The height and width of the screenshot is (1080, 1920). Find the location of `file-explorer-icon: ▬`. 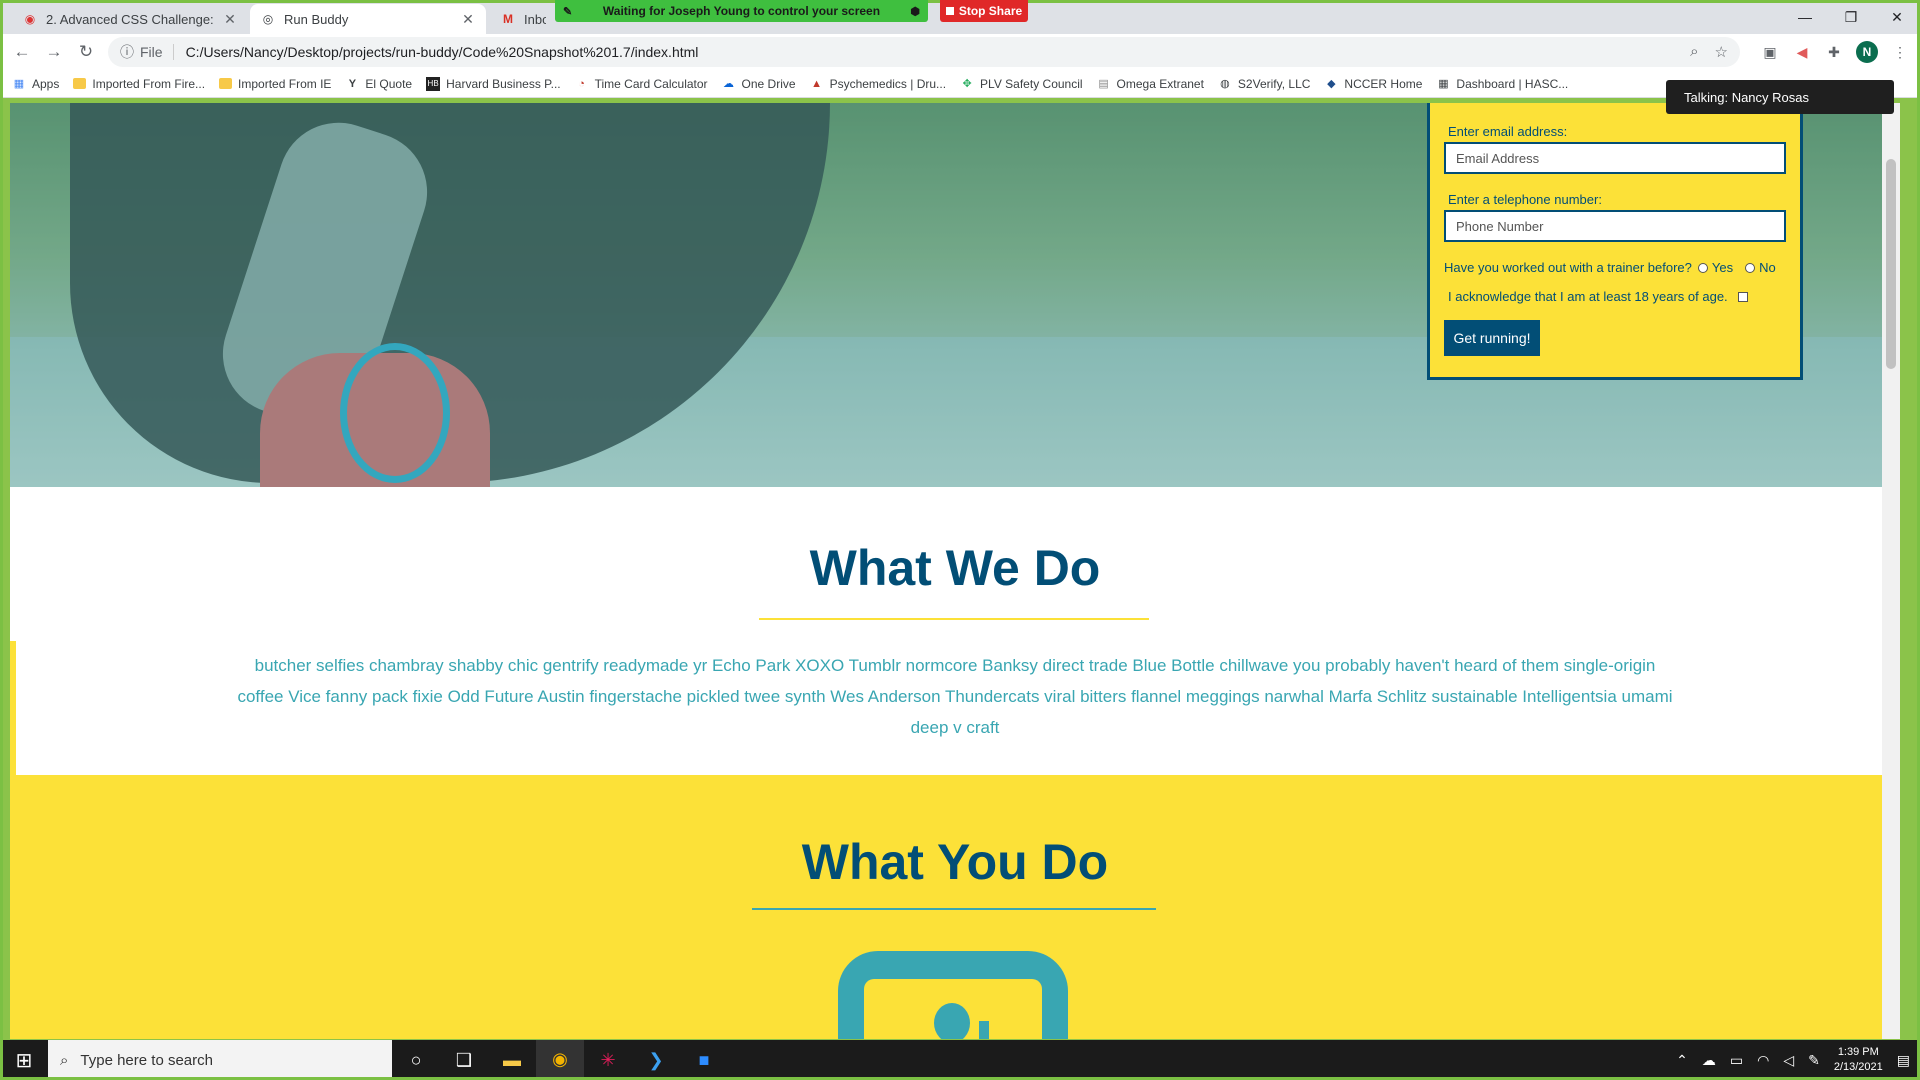

file-explorer-icon: ▬ is located at coordinates (512, 1060).